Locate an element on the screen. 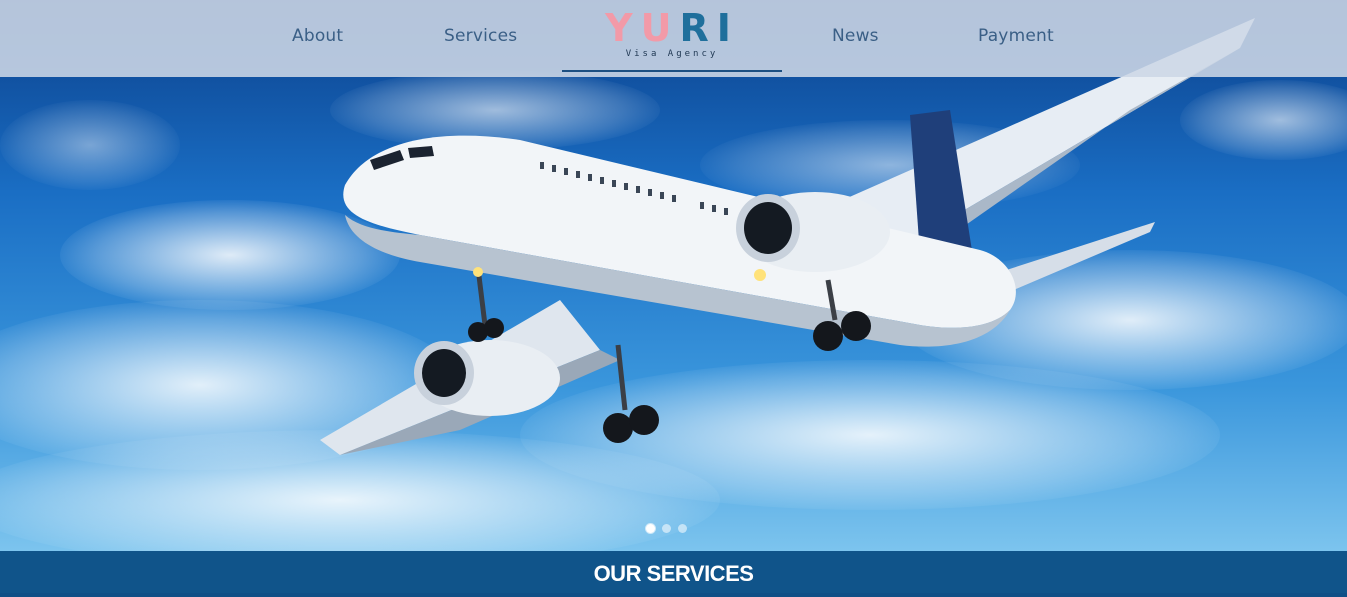 This screenshot has height=597, width=1347. site-logo: YURI Visa Agency is located at coordinates (672, 39).